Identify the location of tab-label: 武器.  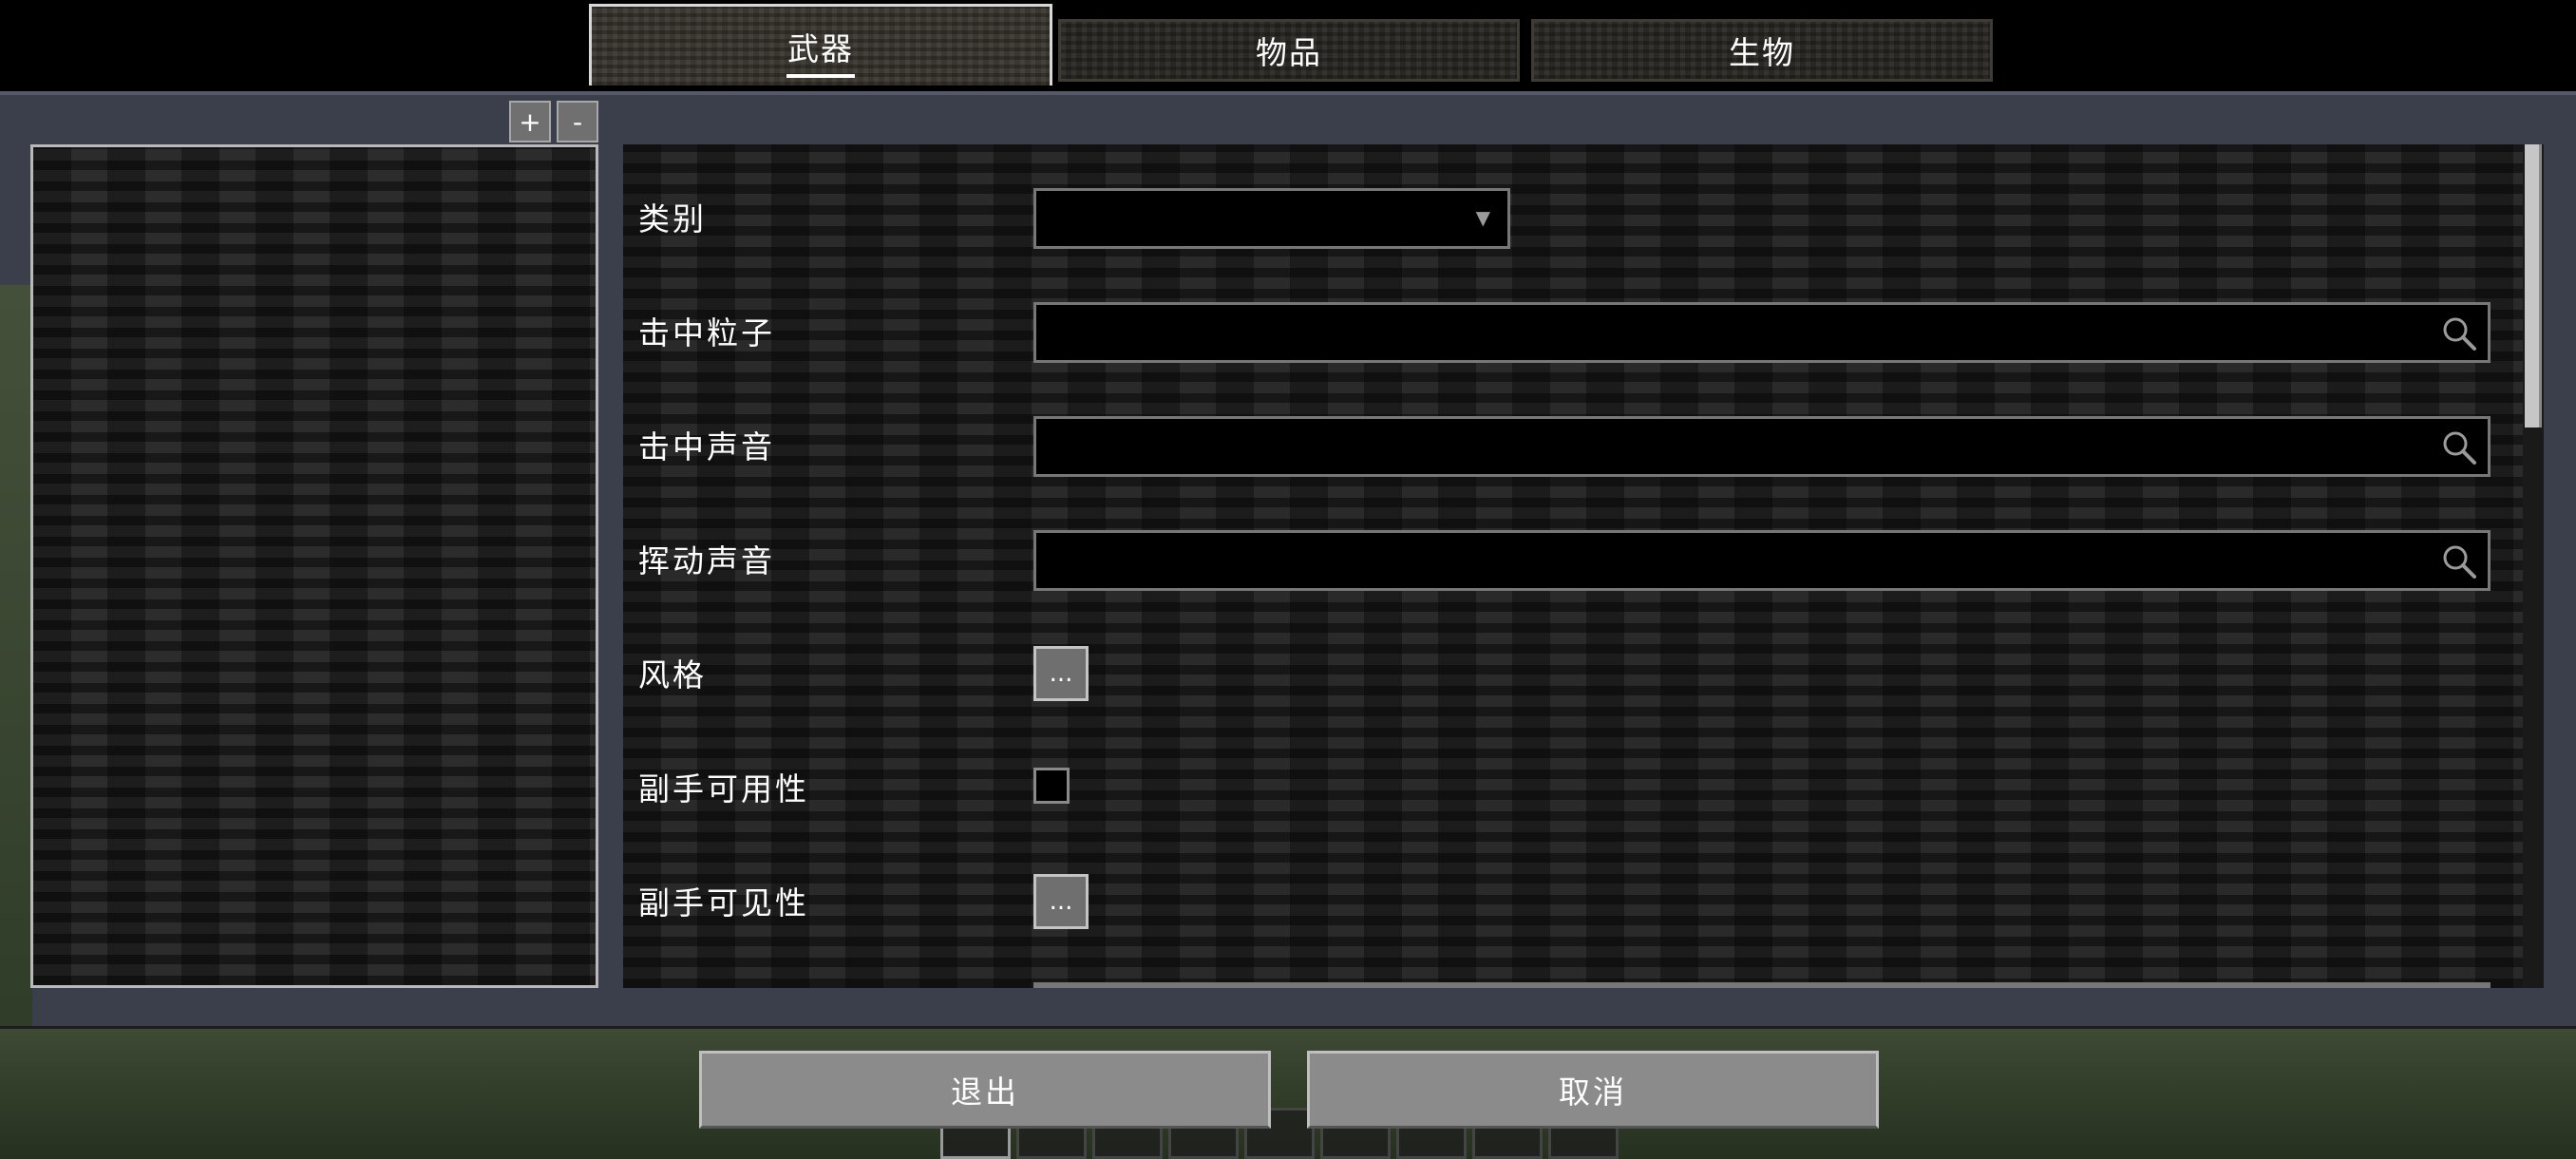
(820, 48).